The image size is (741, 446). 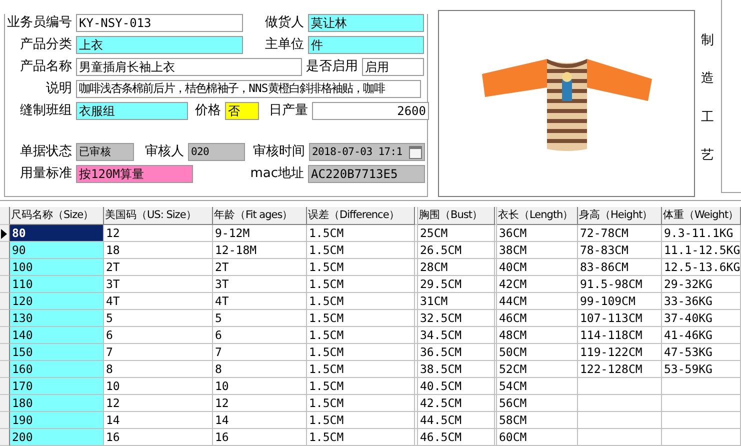 I want to click on table-cell: 150, so click(x=57, y=352).